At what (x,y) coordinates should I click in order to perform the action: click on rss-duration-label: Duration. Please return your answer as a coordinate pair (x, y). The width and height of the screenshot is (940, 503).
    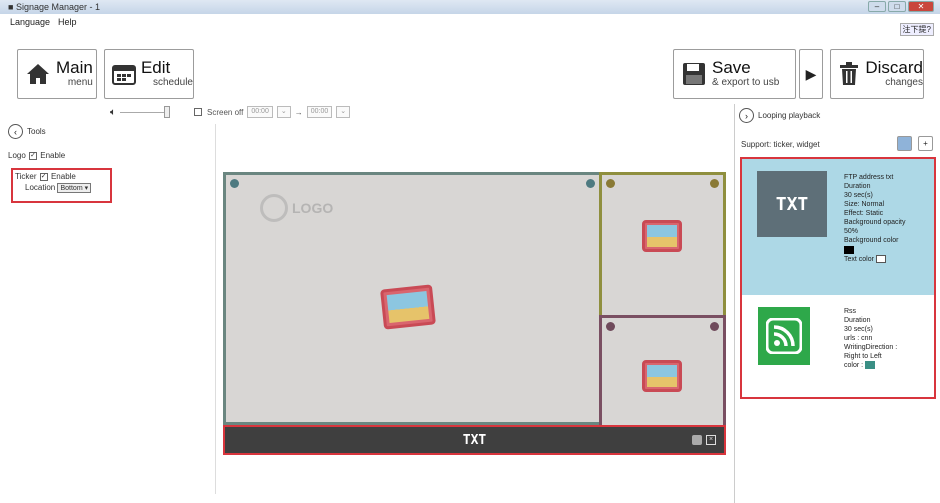
    Looking at the image, I should click on (857, 320).